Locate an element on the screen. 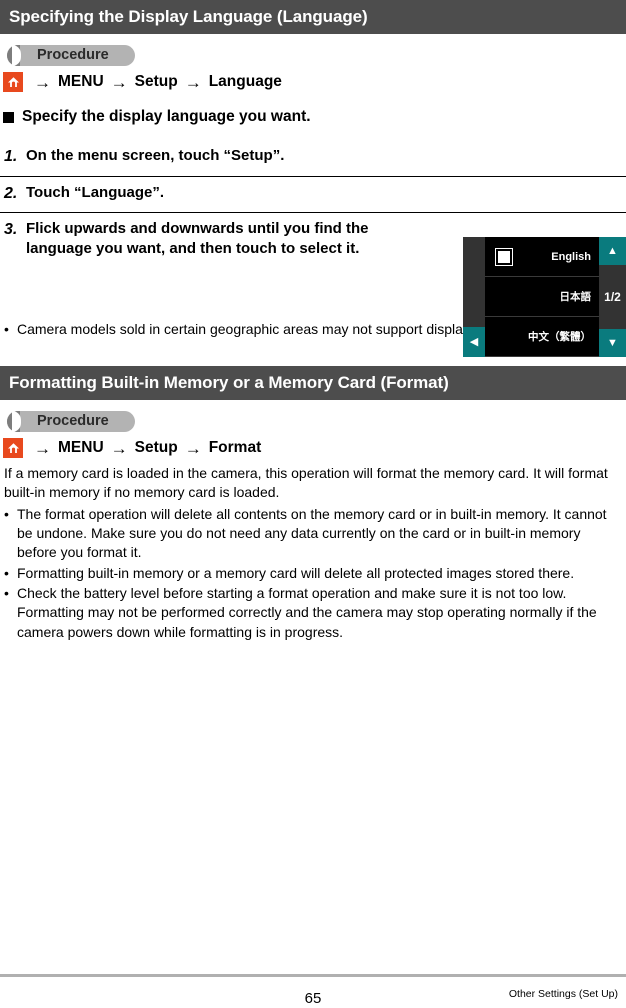 Image resolution: width=626 pixels, height=1008 pixels. step-text: On the menu screen, touch “Setup”. is located at coordinates (155, 155).